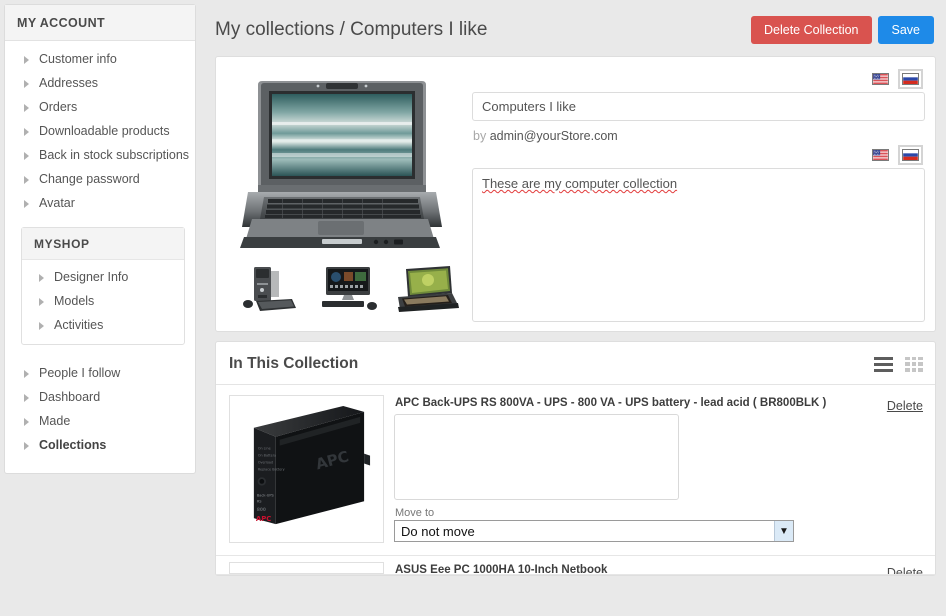 This screenshot has width=946, height=616. What do you see at coordinates (70, 397) in the screenshot?
I see `sidebar-item-label: Dashboard` at bounding box center [70, 397].